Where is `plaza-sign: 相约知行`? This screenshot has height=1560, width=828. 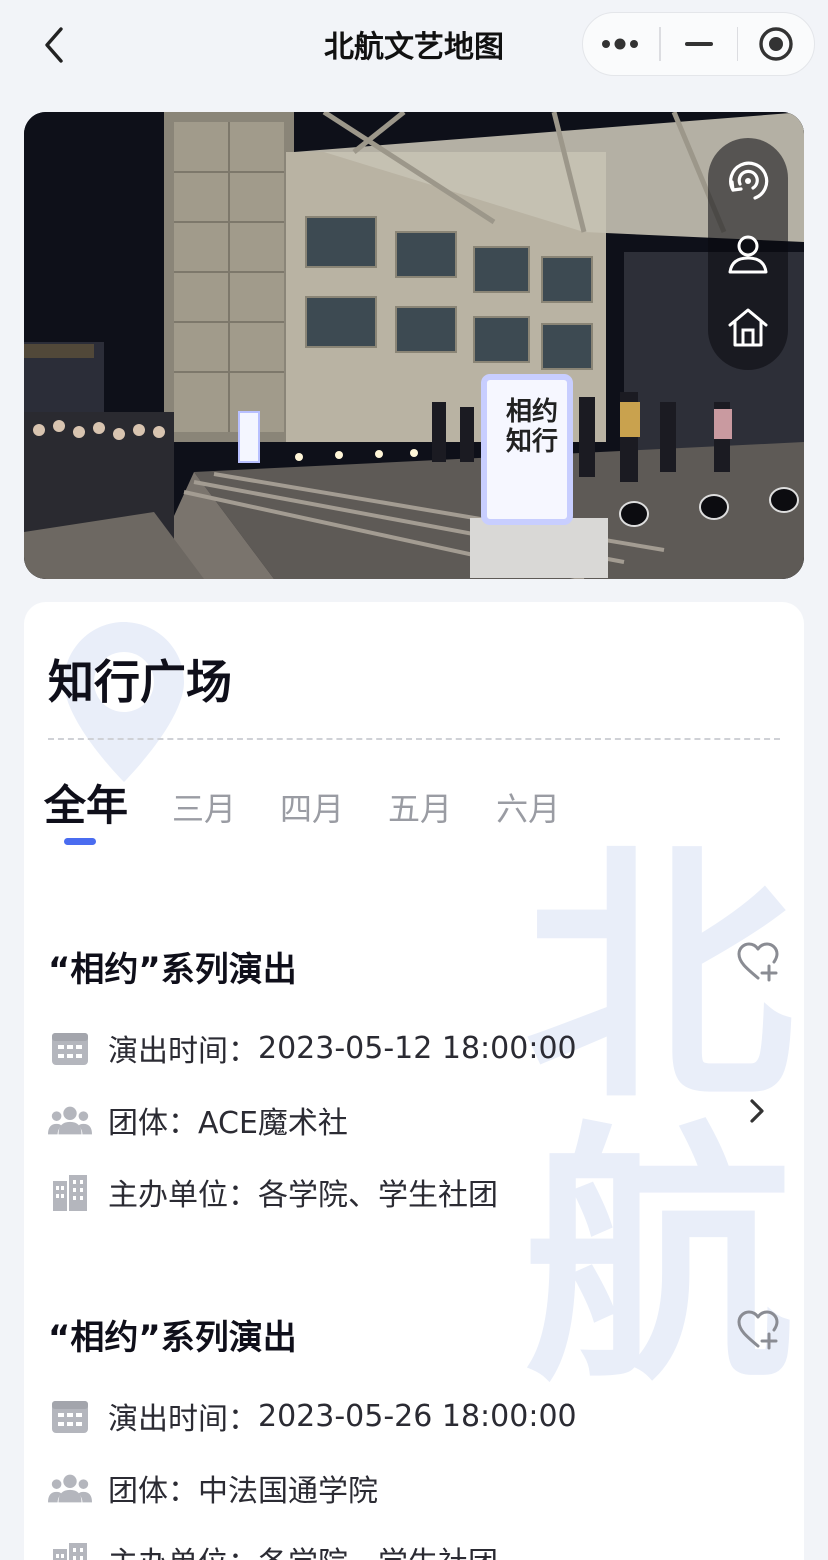 plaza-sign: 相约知行 is located at coordinates (532, 427).